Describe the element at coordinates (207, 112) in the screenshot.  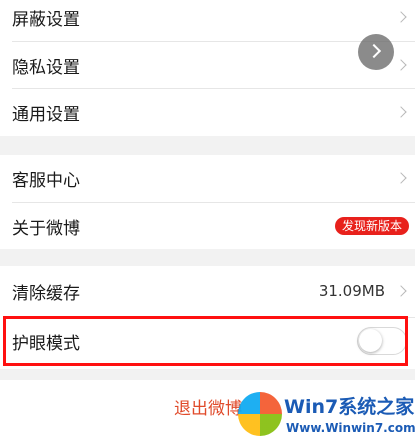
I see `general-settings-row: 通用设置` at that location.